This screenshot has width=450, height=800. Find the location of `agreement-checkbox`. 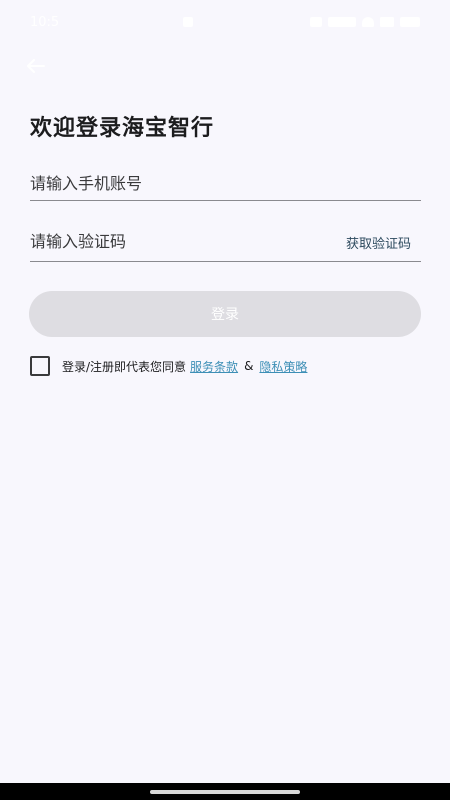

agreement-checkbox is located at coordinates (40, 366).